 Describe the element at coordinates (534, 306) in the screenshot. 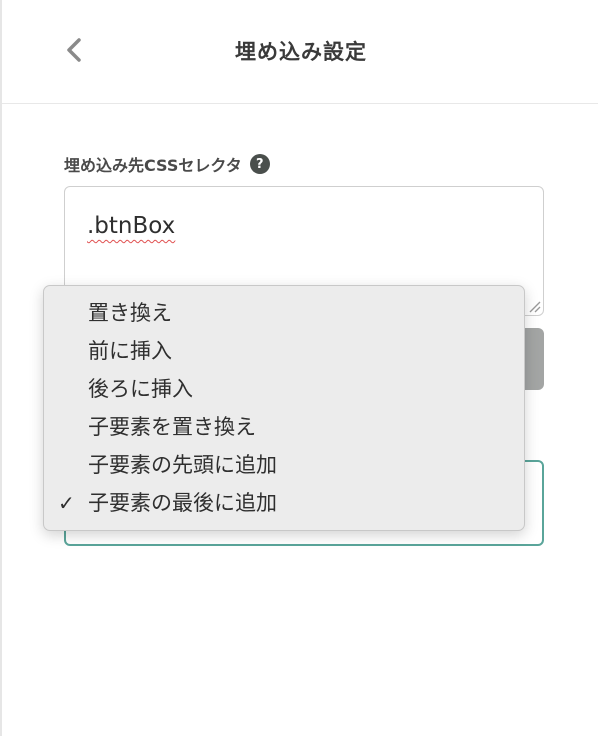

I see `resize-handle-icon` at that location.